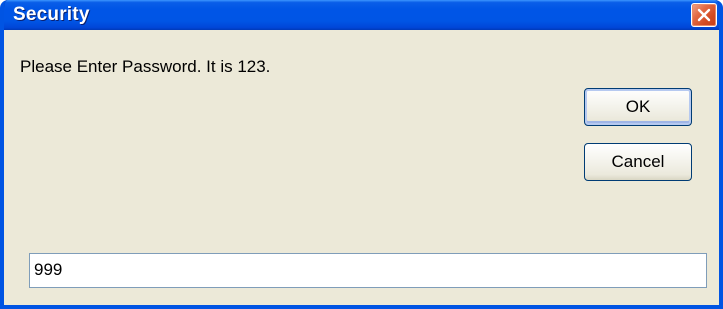 This screenshot has width=723, height=309. I want to click on title-bar: Security, so click(361, 15).